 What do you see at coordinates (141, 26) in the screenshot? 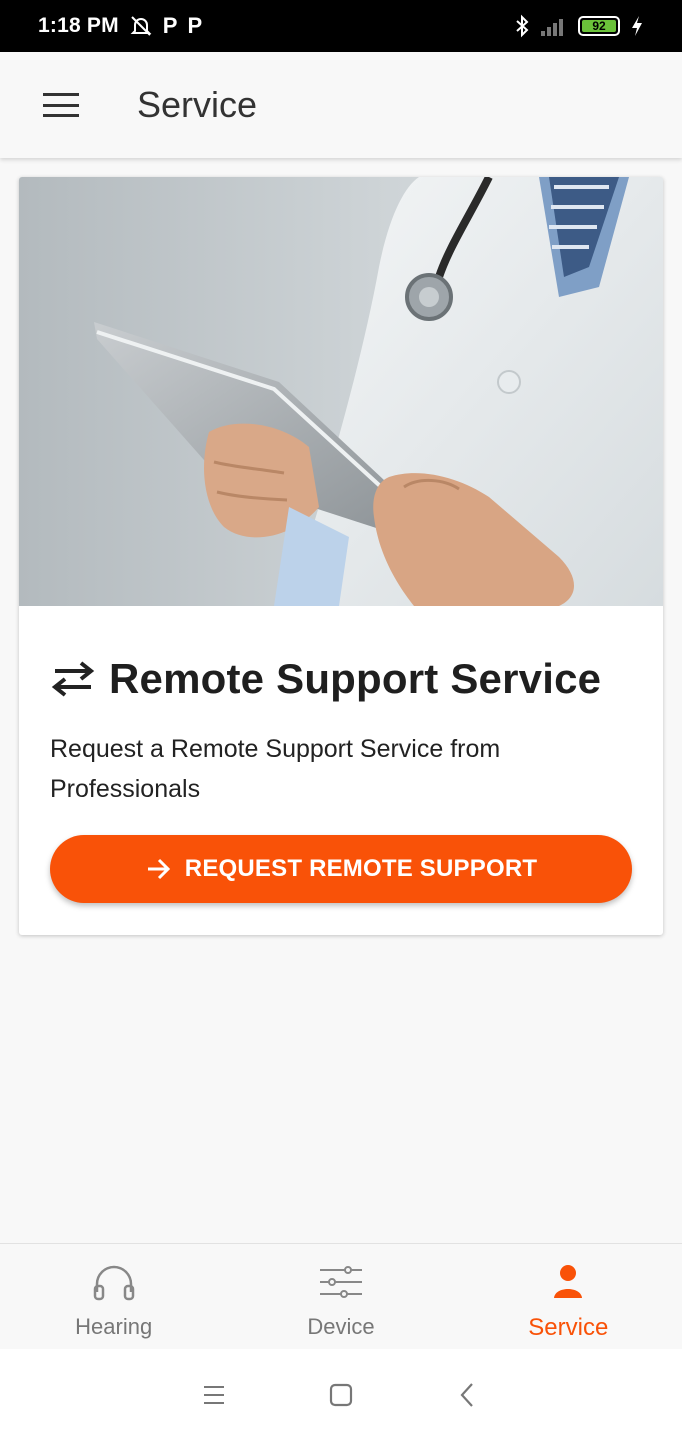
I see `alarm-off-icon` at bounding box center [141, 26].